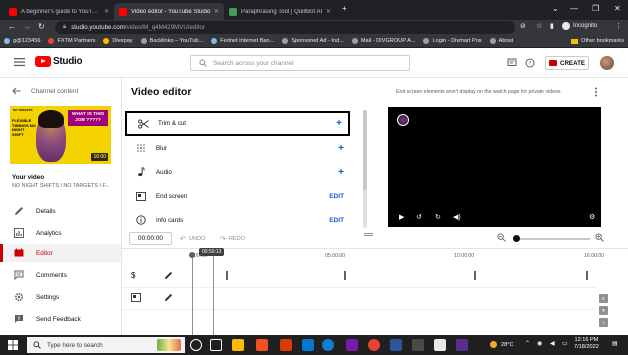 The width and height of the screenshot is (628, 355). Describe the element at coordinates (19, 62) in the screenshot. I see `hamburger-menu-icon` at that location.